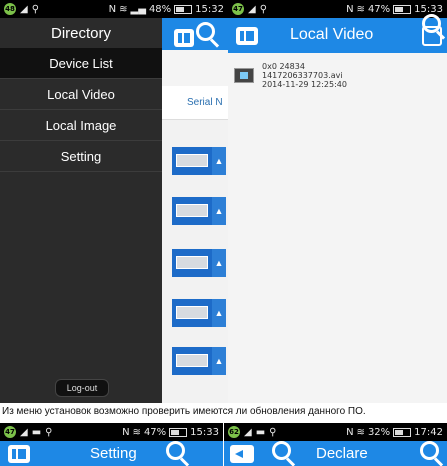 The height and width of the screenshot is (466, 447). Describe the element at coordinates (242, 454) in the screenshot. I see `back-arrow-icon` at that location.